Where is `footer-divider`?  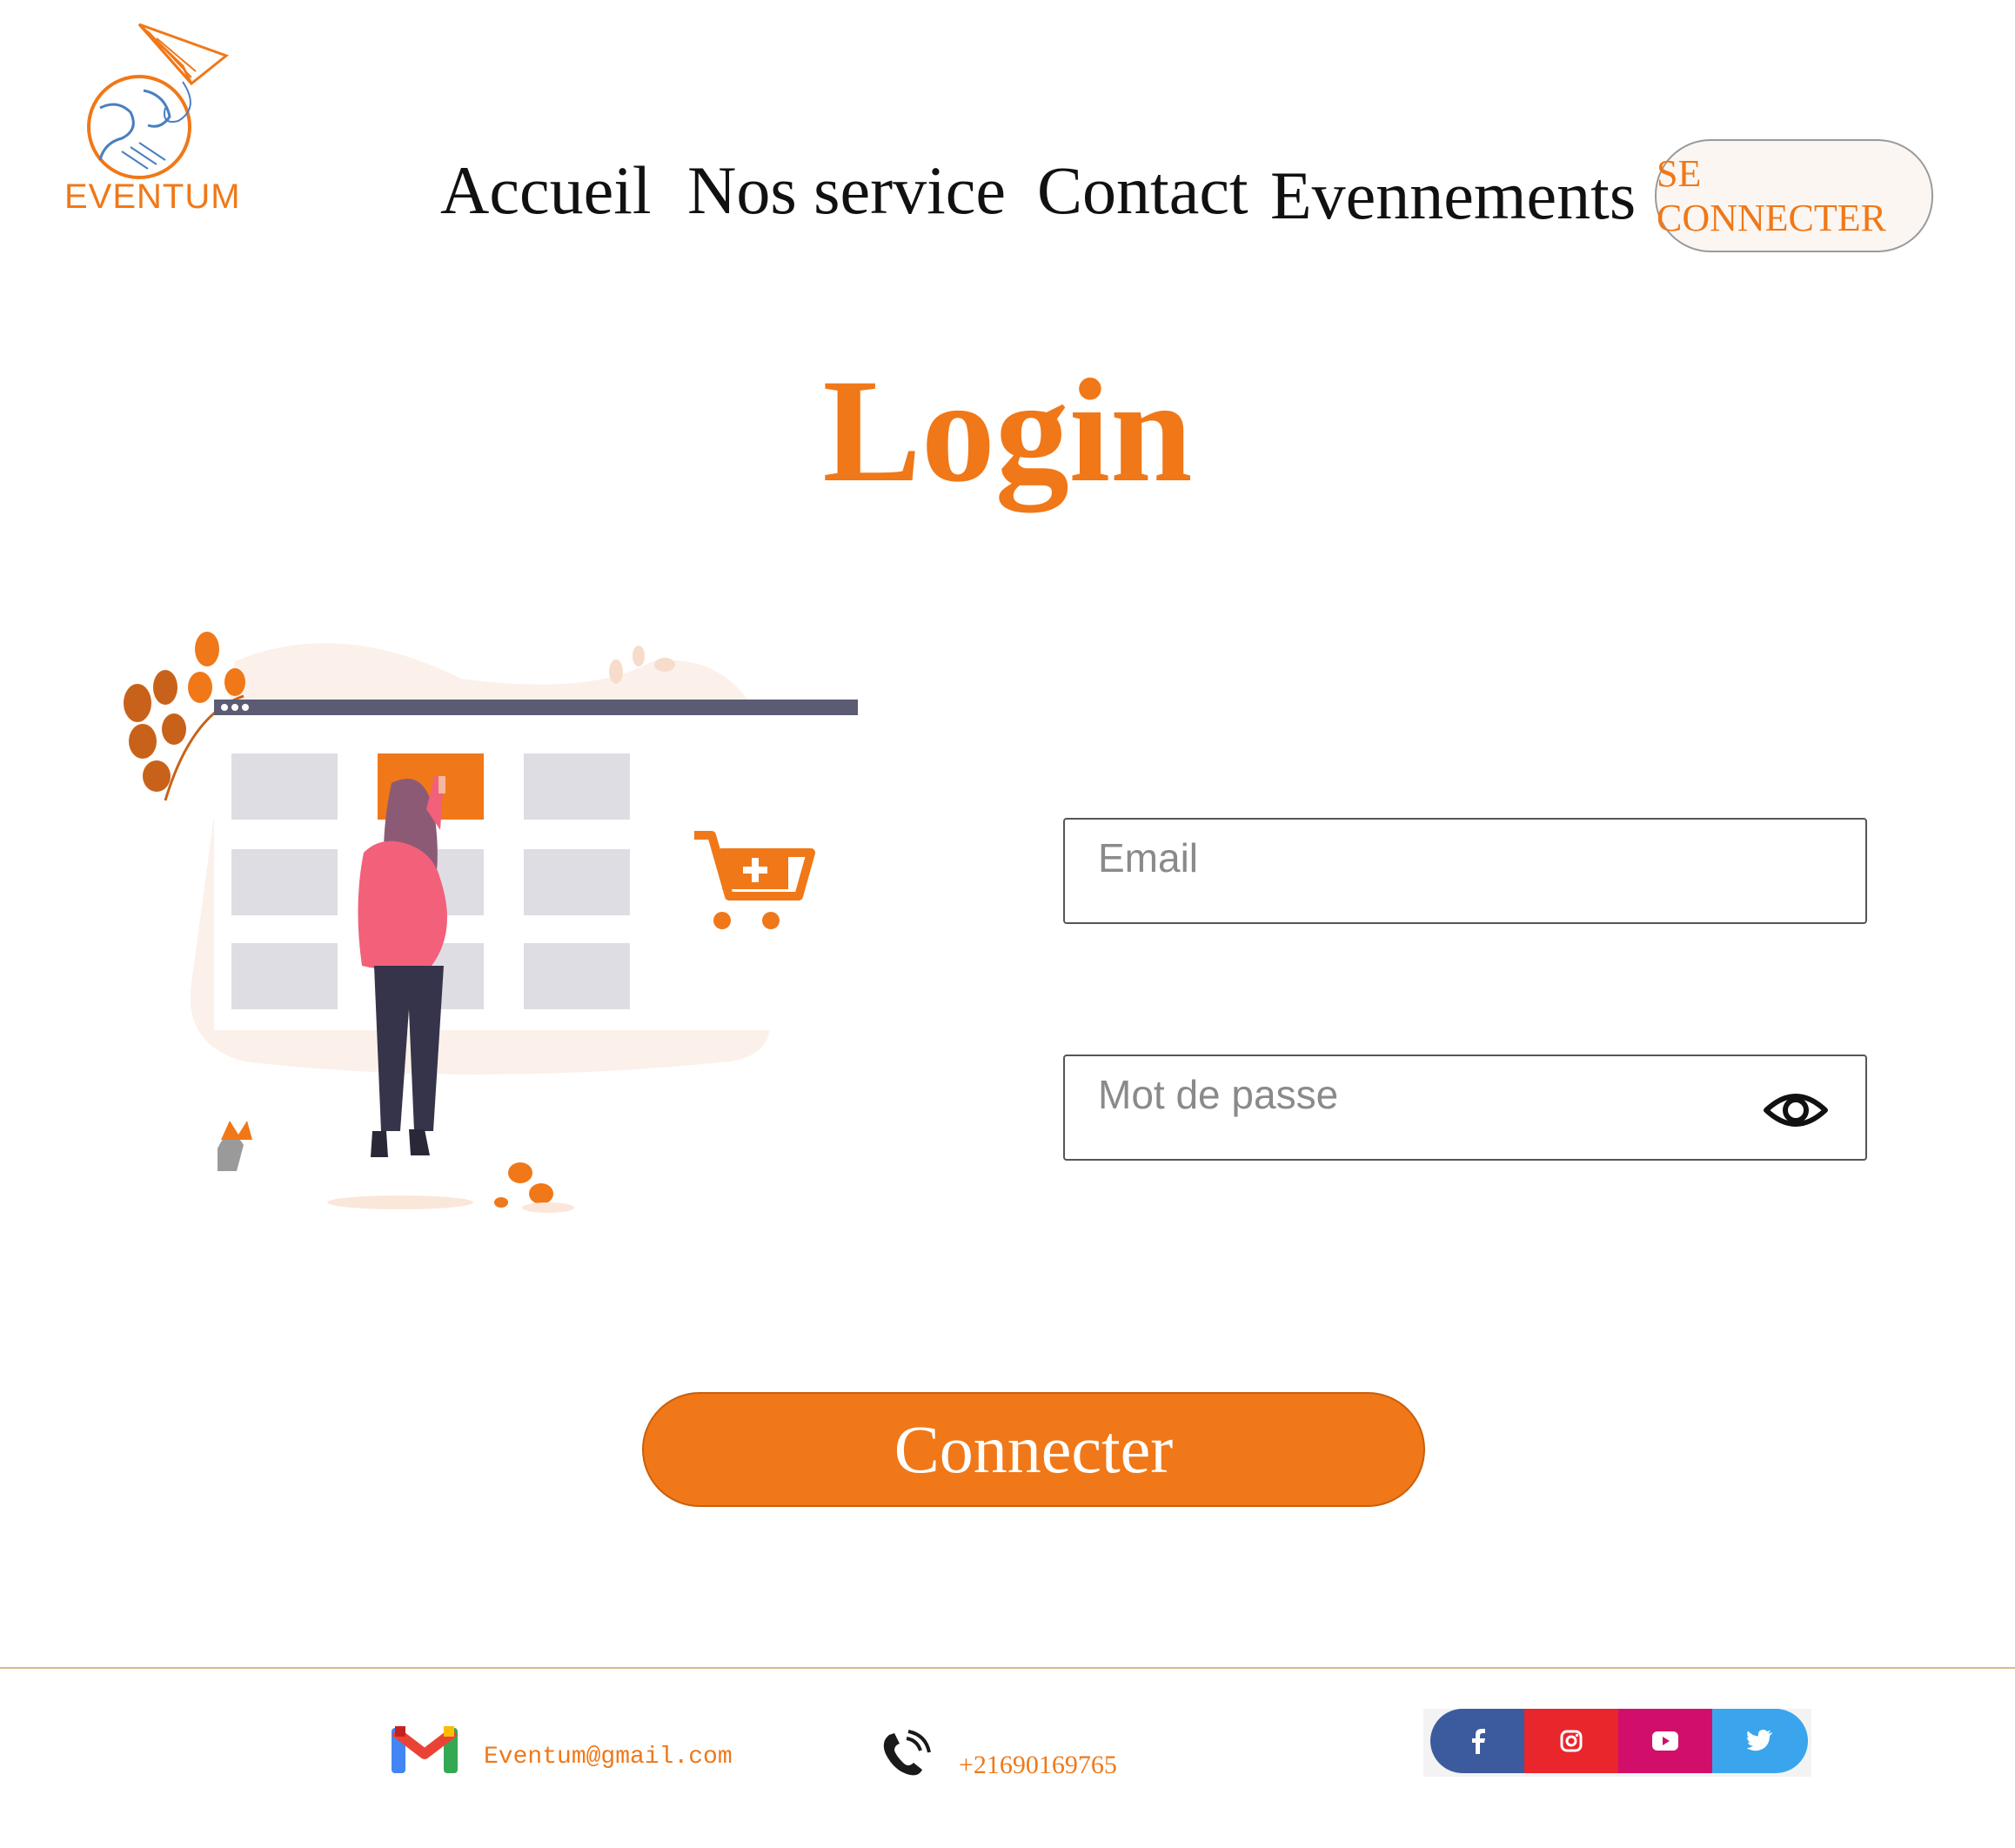 footer-divider is located at coordinates (1007, 1668).